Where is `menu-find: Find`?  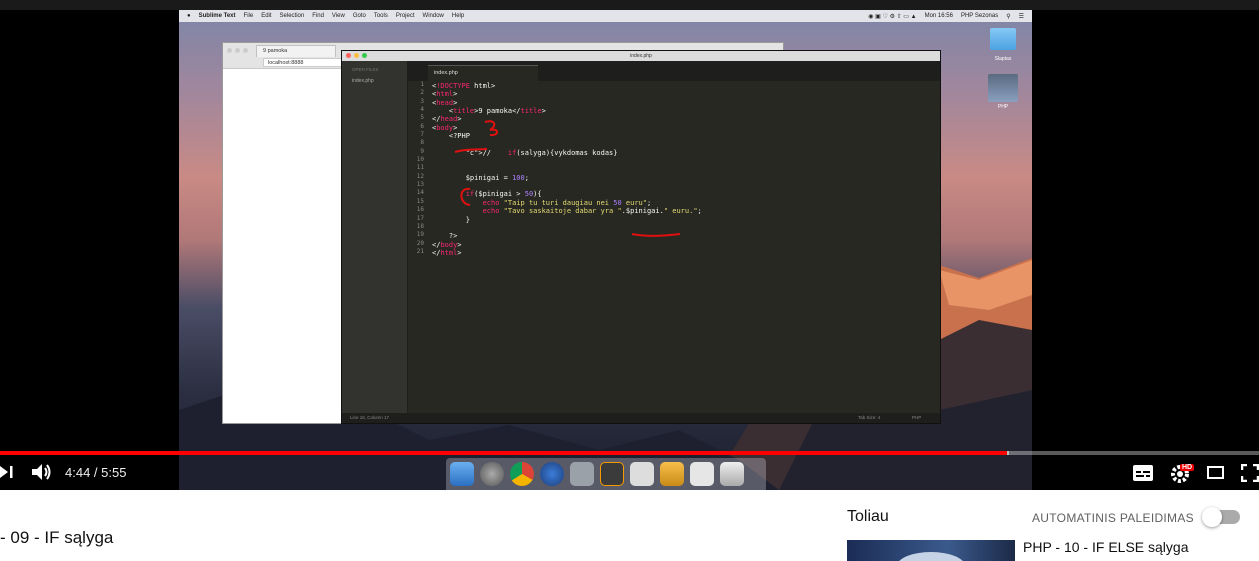
menu-find: Find is located at coordinates (318, 16).